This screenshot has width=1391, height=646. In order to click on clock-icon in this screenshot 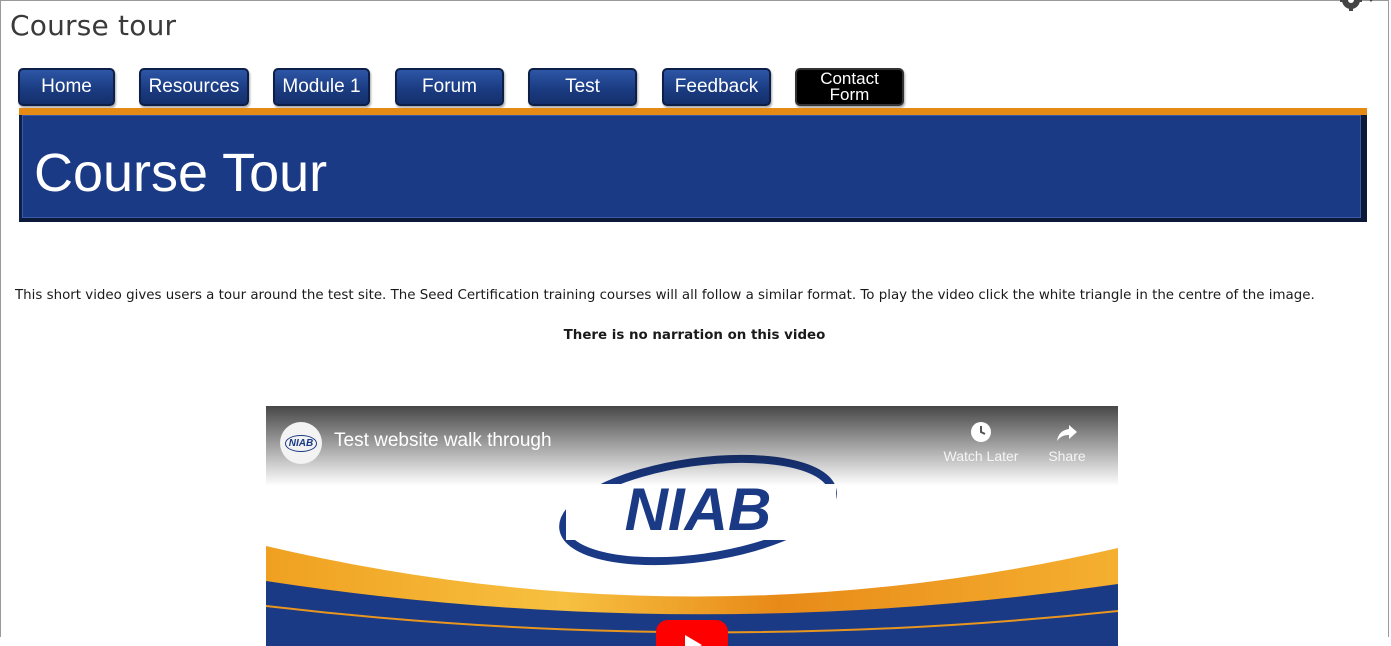, I will do `click(981, 432)`.